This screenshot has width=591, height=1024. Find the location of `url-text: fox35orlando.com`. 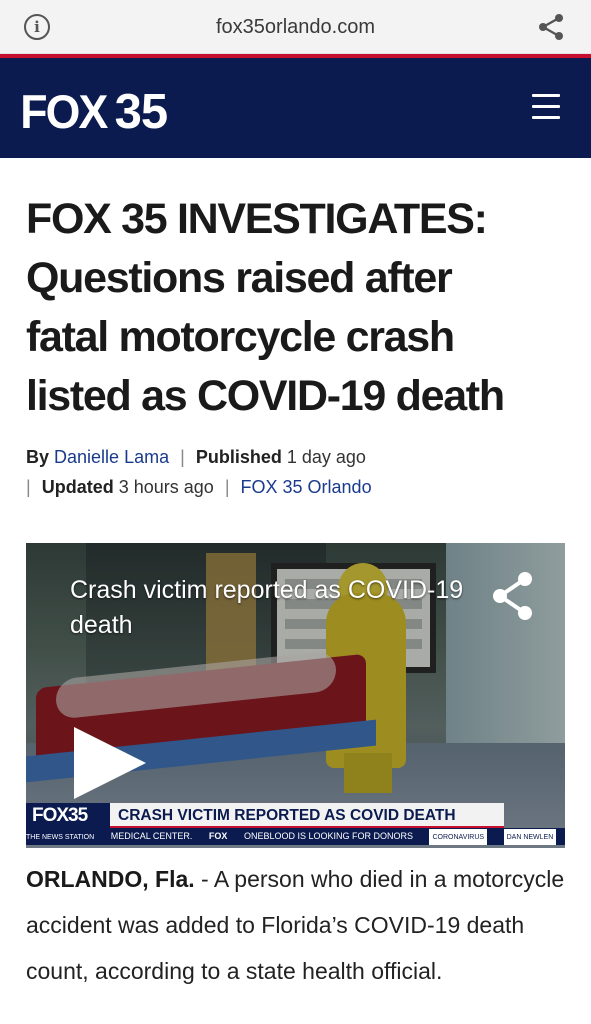

url-text: fox35orlando.com is located at coordinates (295, 27).